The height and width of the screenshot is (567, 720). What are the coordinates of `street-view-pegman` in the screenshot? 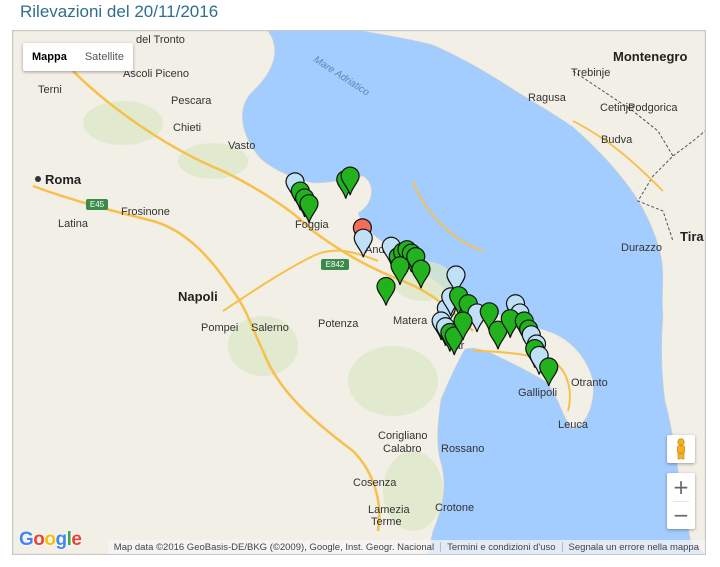 It's located at (681, 449).